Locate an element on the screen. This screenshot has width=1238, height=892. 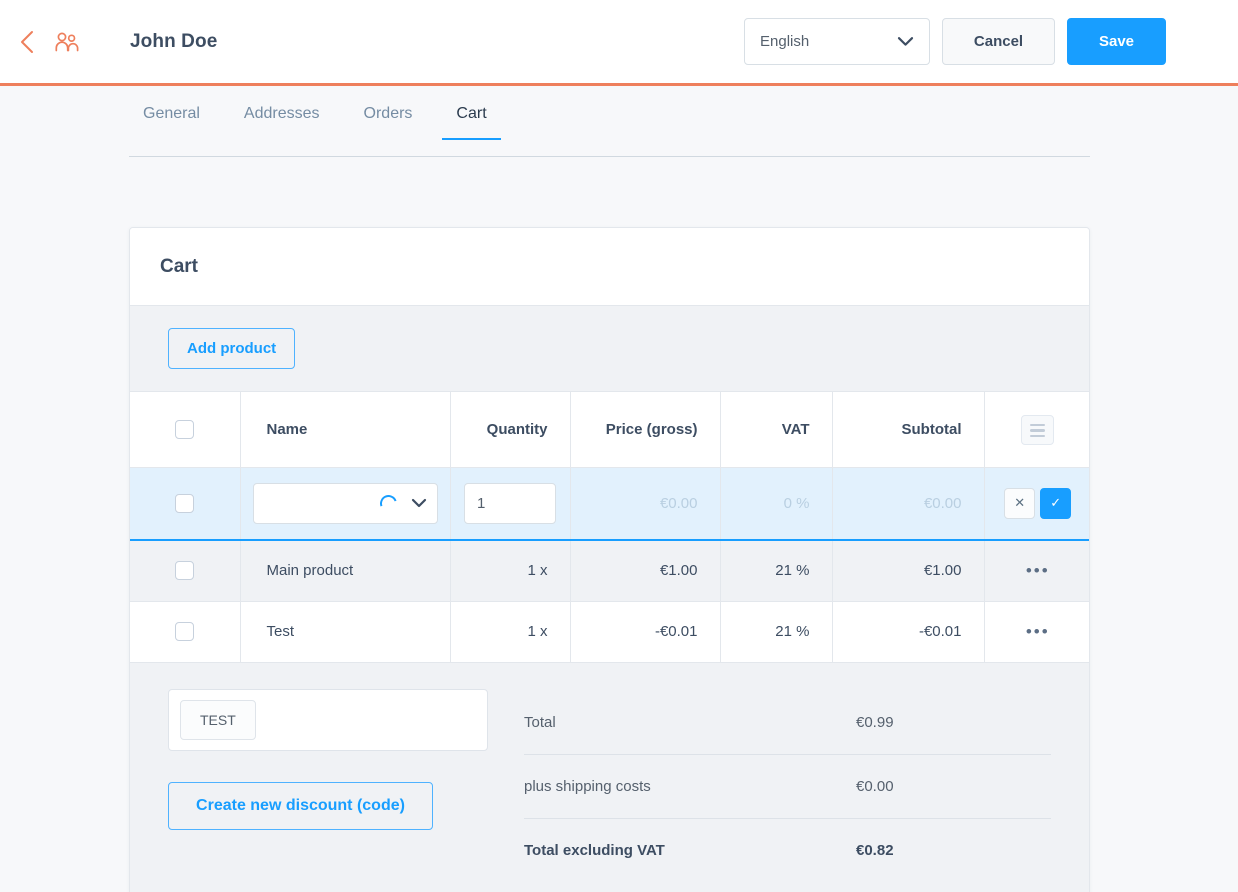
column-header-name: Name is located at coordinates (345, 430).